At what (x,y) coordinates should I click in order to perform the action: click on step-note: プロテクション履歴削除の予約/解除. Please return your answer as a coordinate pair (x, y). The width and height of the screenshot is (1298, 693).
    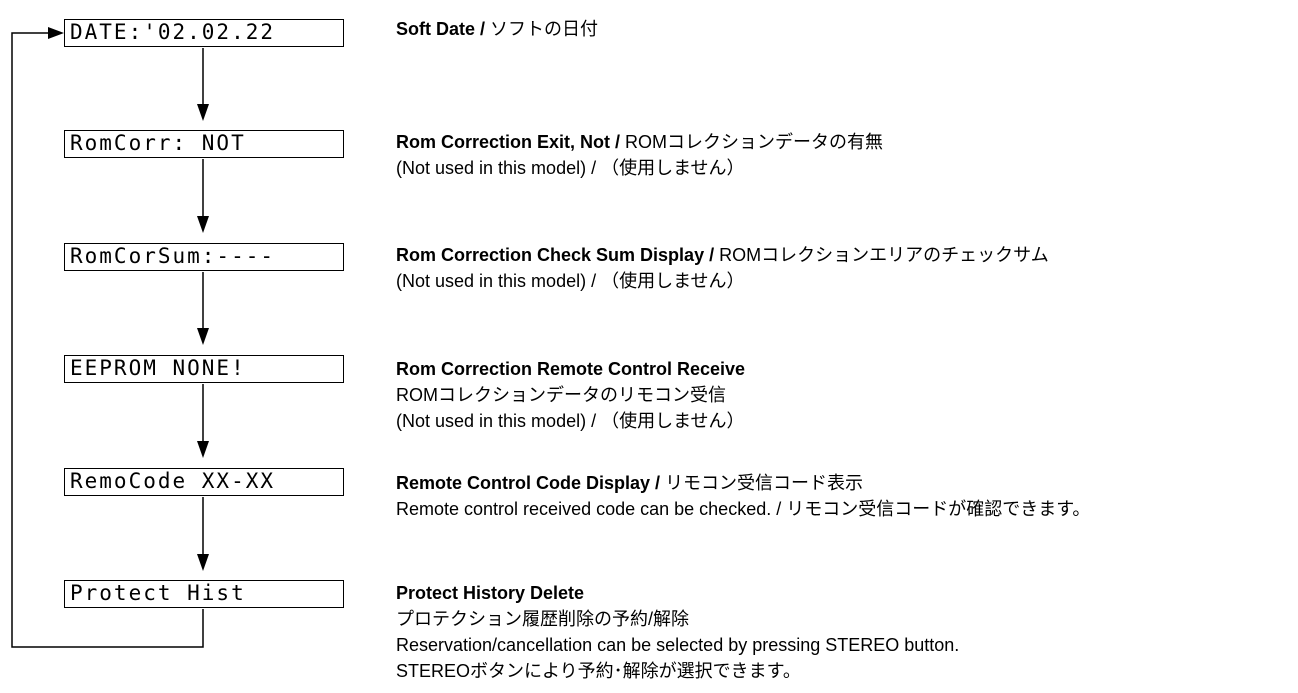
    Looking at the image, I should click on (542, 619).